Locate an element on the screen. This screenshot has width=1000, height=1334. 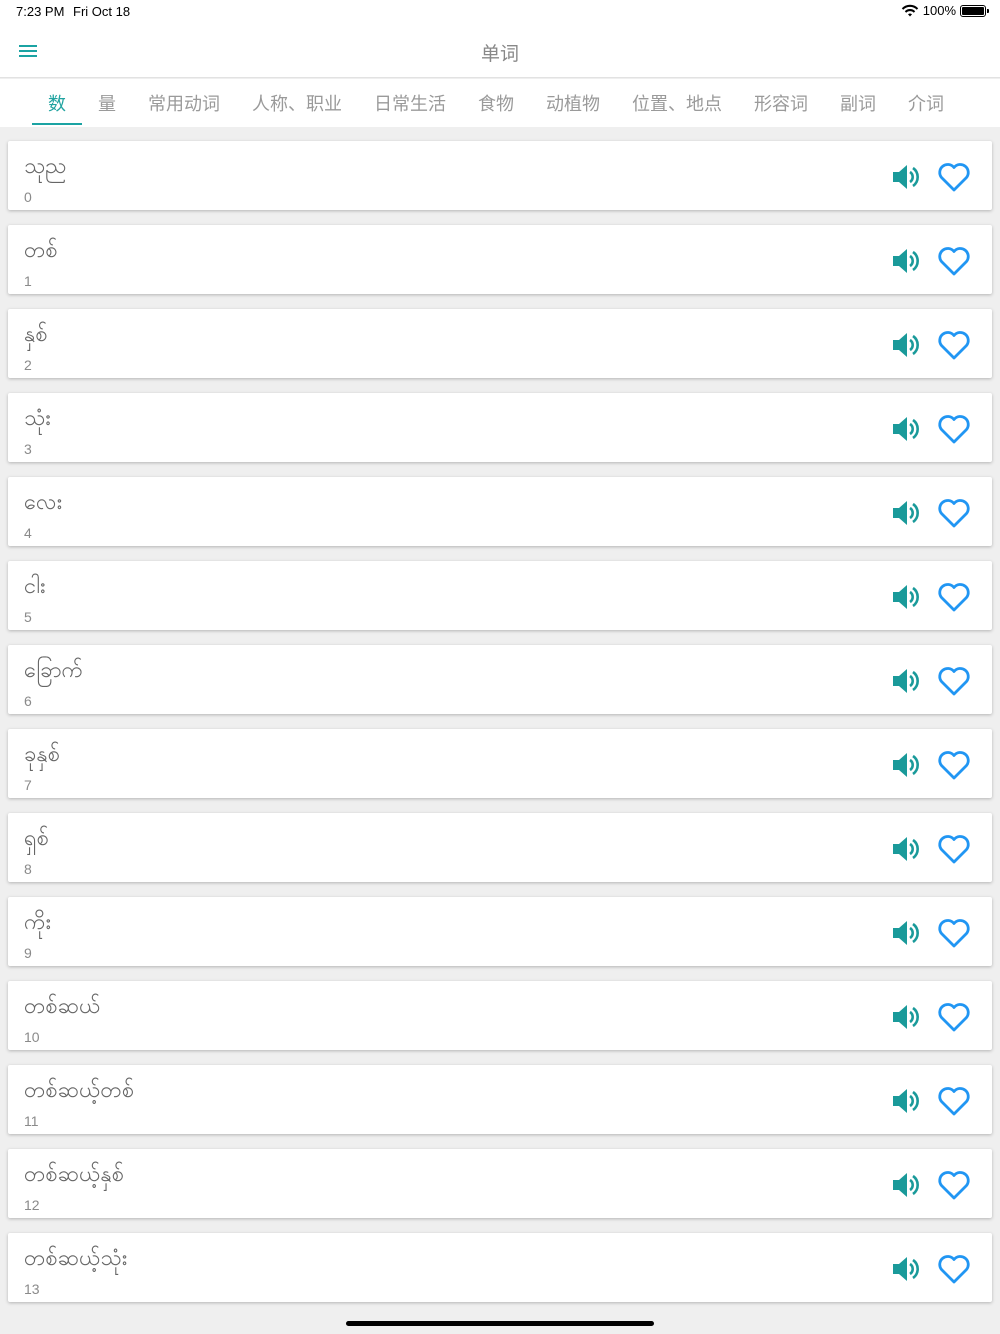
category-tabs: 数量常用动词 人称、职业 日常生活 食物 动植物 位置、地点 形容词 副词 介词 is located at coordinates (500, 103).